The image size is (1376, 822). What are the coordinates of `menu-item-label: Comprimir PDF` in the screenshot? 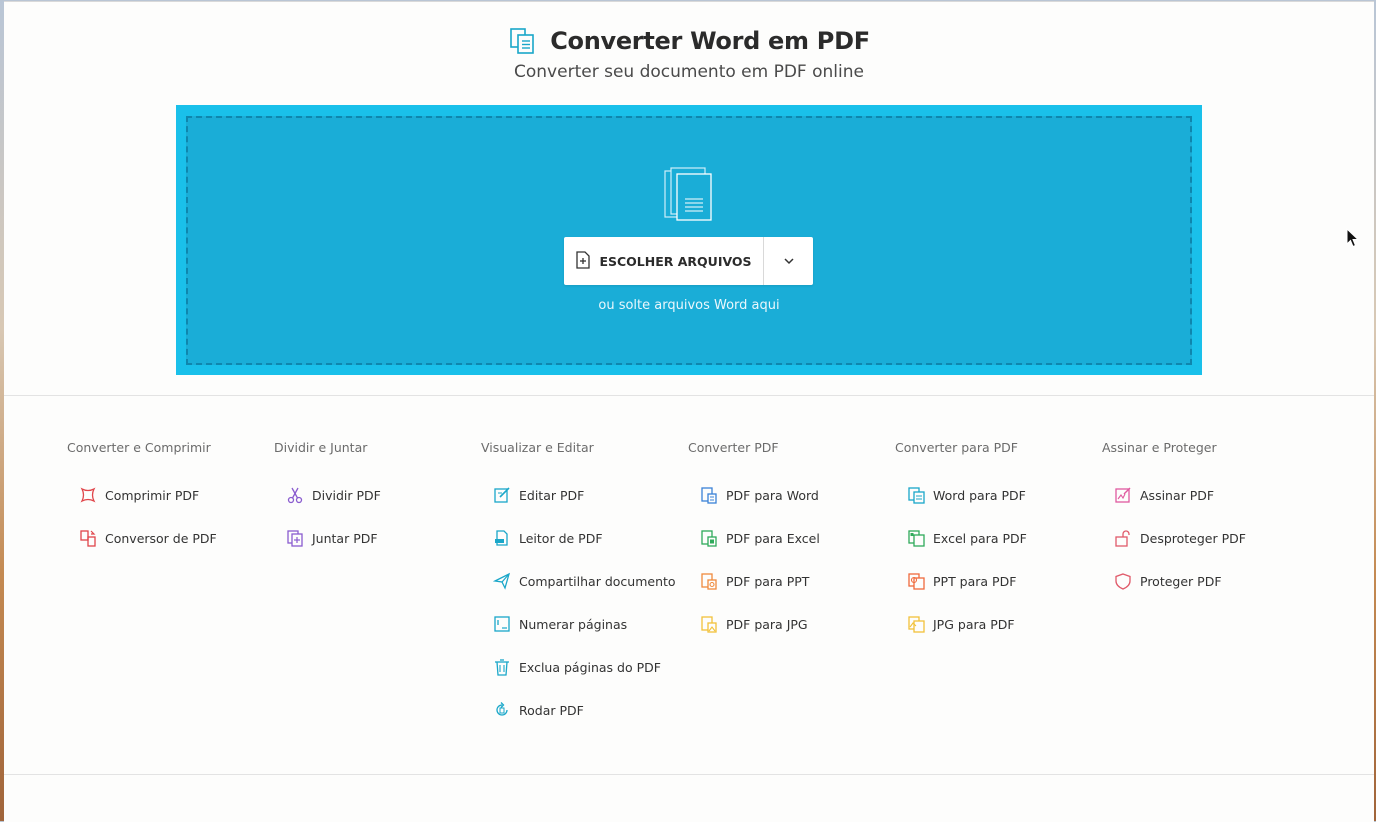 It's located at (152, 495).